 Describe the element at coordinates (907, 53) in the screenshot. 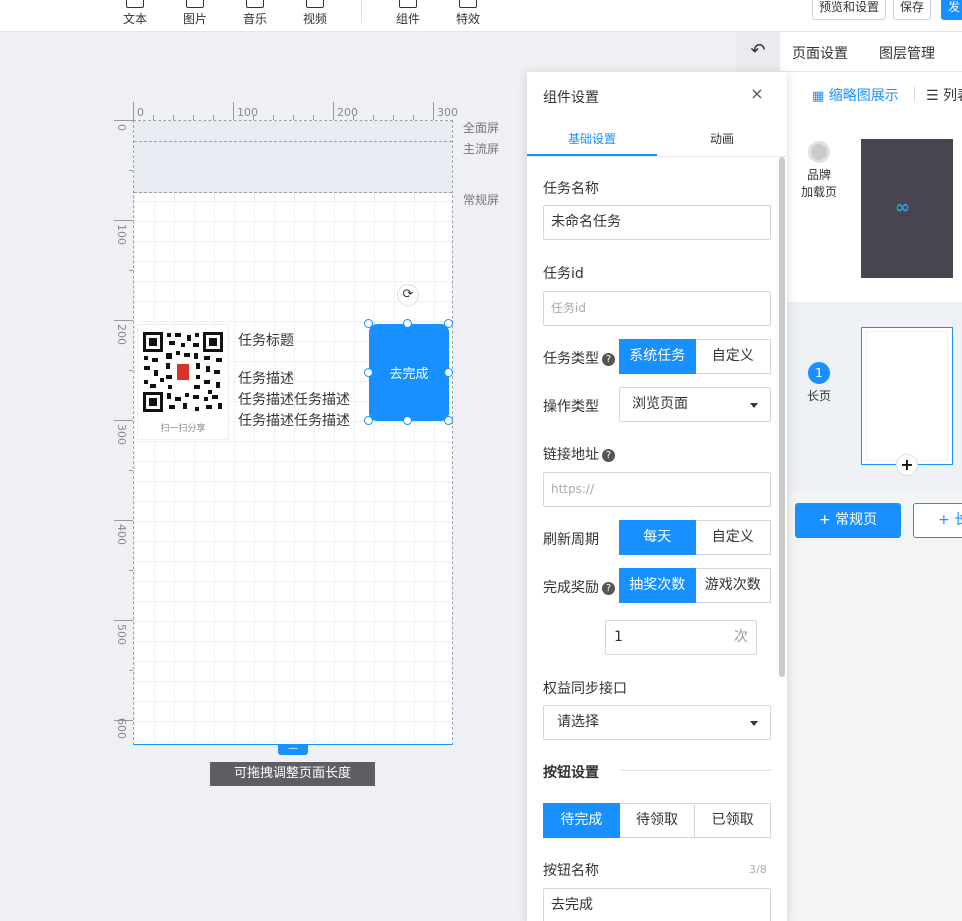

I see `tab-layer-manage: 图层管理` at that location.